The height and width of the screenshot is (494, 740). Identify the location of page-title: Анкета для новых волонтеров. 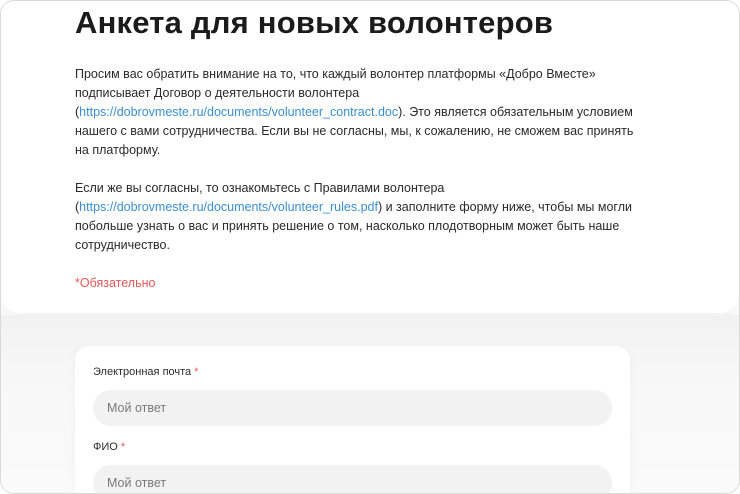
(314, 22).